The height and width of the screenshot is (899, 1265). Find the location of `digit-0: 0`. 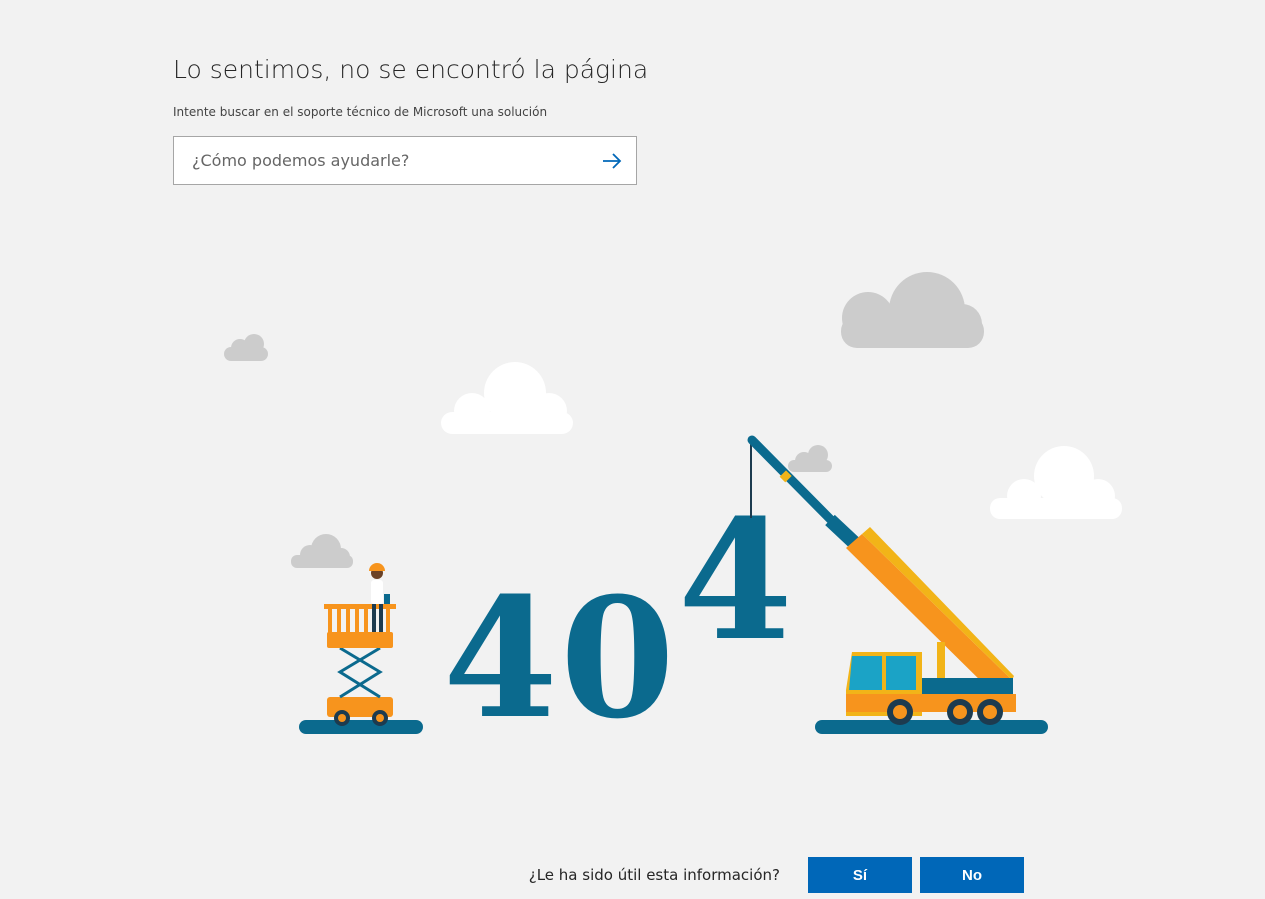

digit-0: 0 is located at coordinates (617, 658).